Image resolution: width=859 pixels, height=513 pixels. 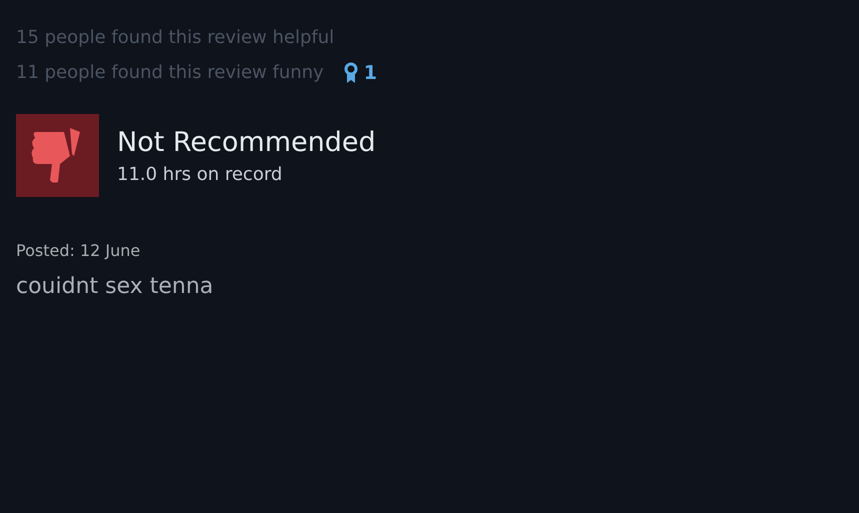 What do you see at coordinates (79, 250) in the screenshot?
I see `posted-date: Posted: 12 June` at bounding box center [79, 250].